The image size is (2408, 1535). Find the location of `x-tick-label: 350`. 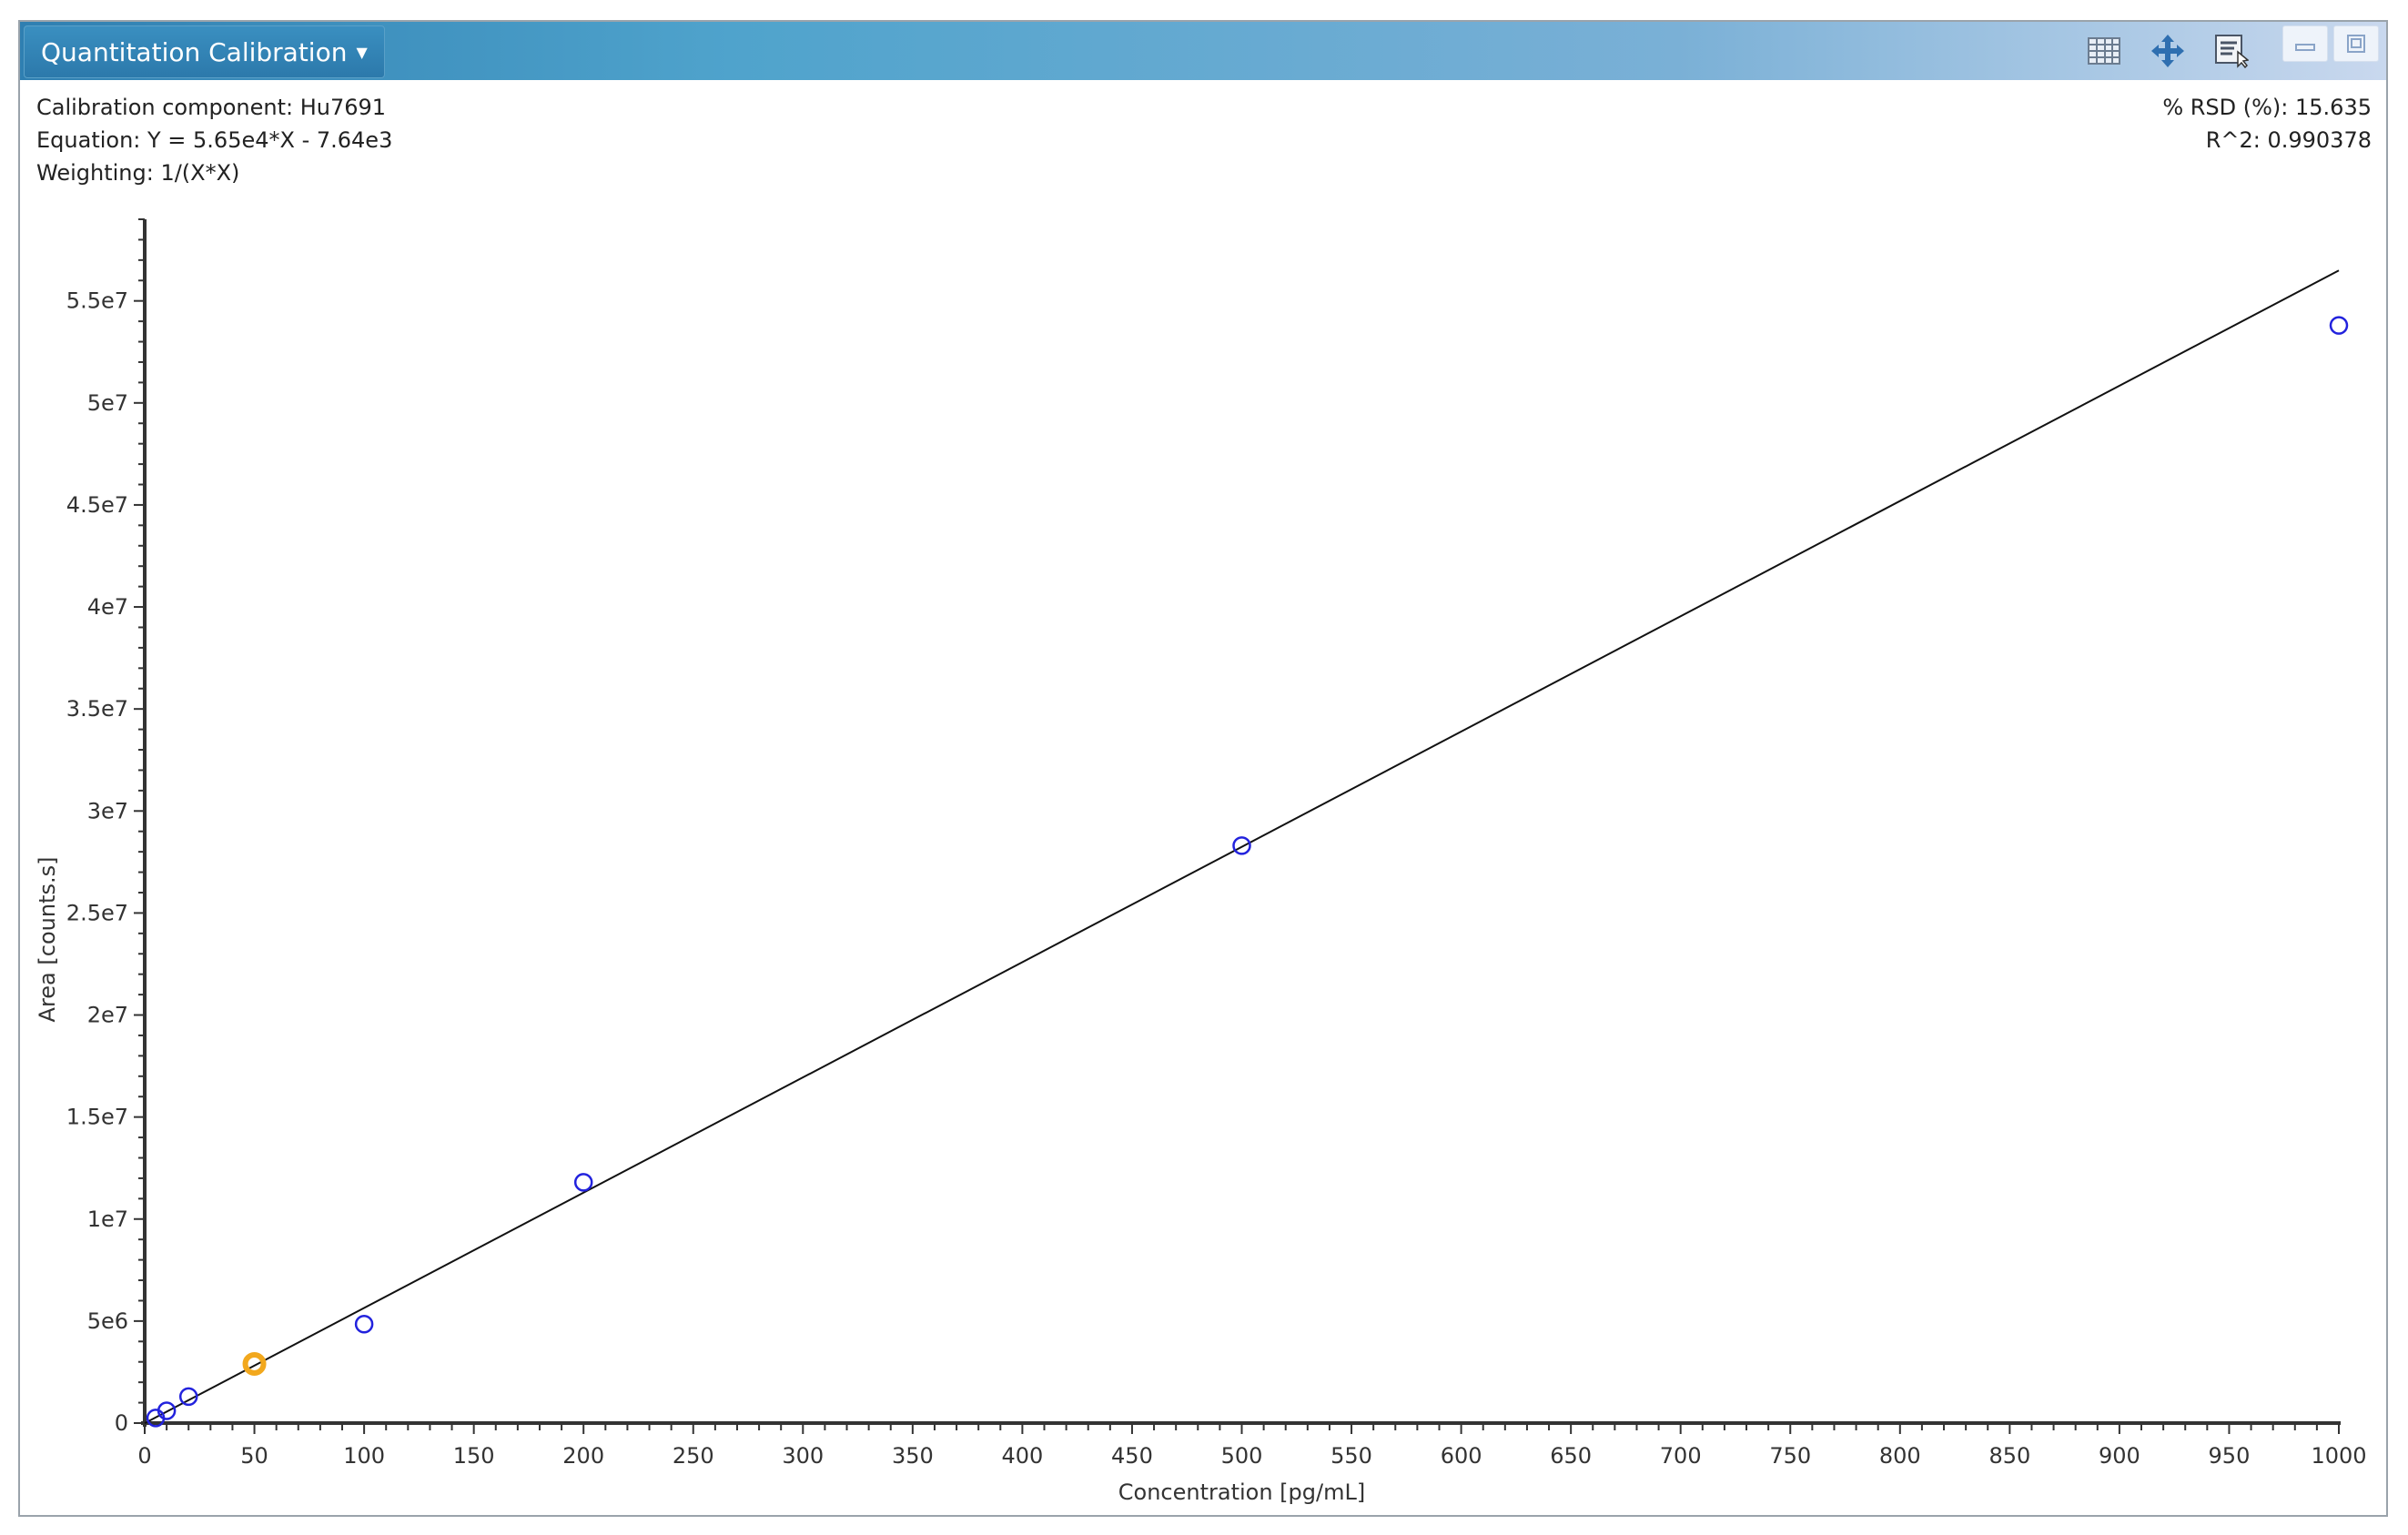

x-tick-label: 350 is located at coordinates (913, 1456).